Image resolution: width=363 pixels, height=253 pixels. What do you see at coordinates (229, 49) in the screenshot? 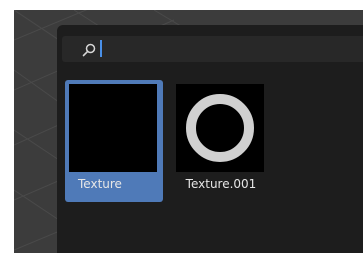
I see `search-input` at bounding box center [229, 49].